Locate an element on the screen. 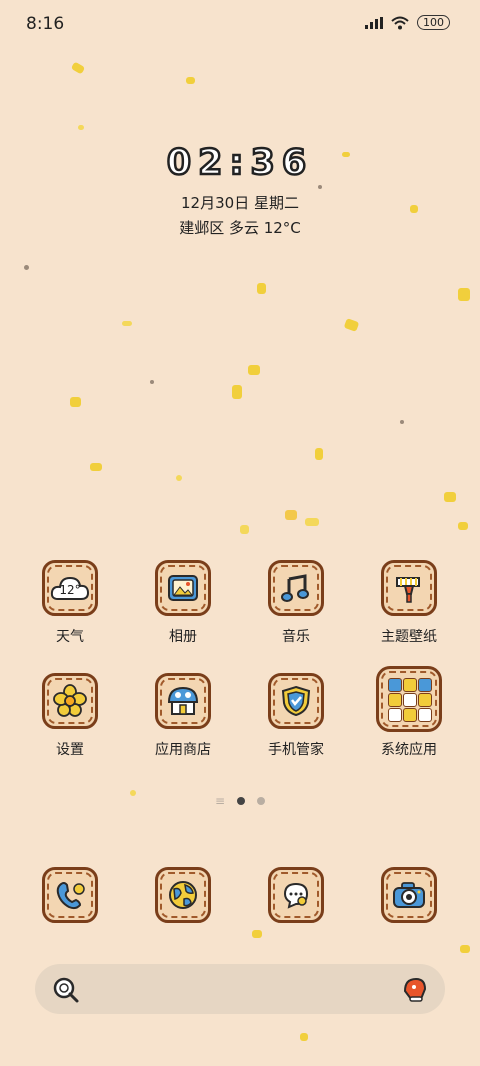  app-security: 手机管家 is located at coordinates (296, 716).